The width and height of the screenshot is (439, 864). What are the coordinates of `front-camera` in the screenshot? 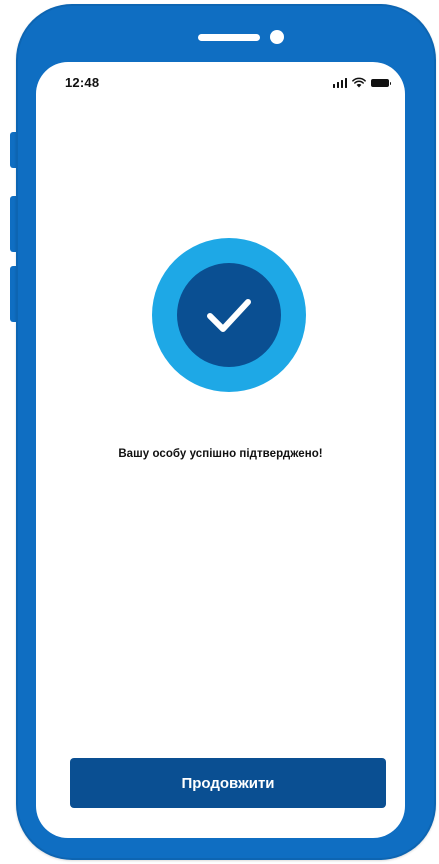 It's located at (277, 37).